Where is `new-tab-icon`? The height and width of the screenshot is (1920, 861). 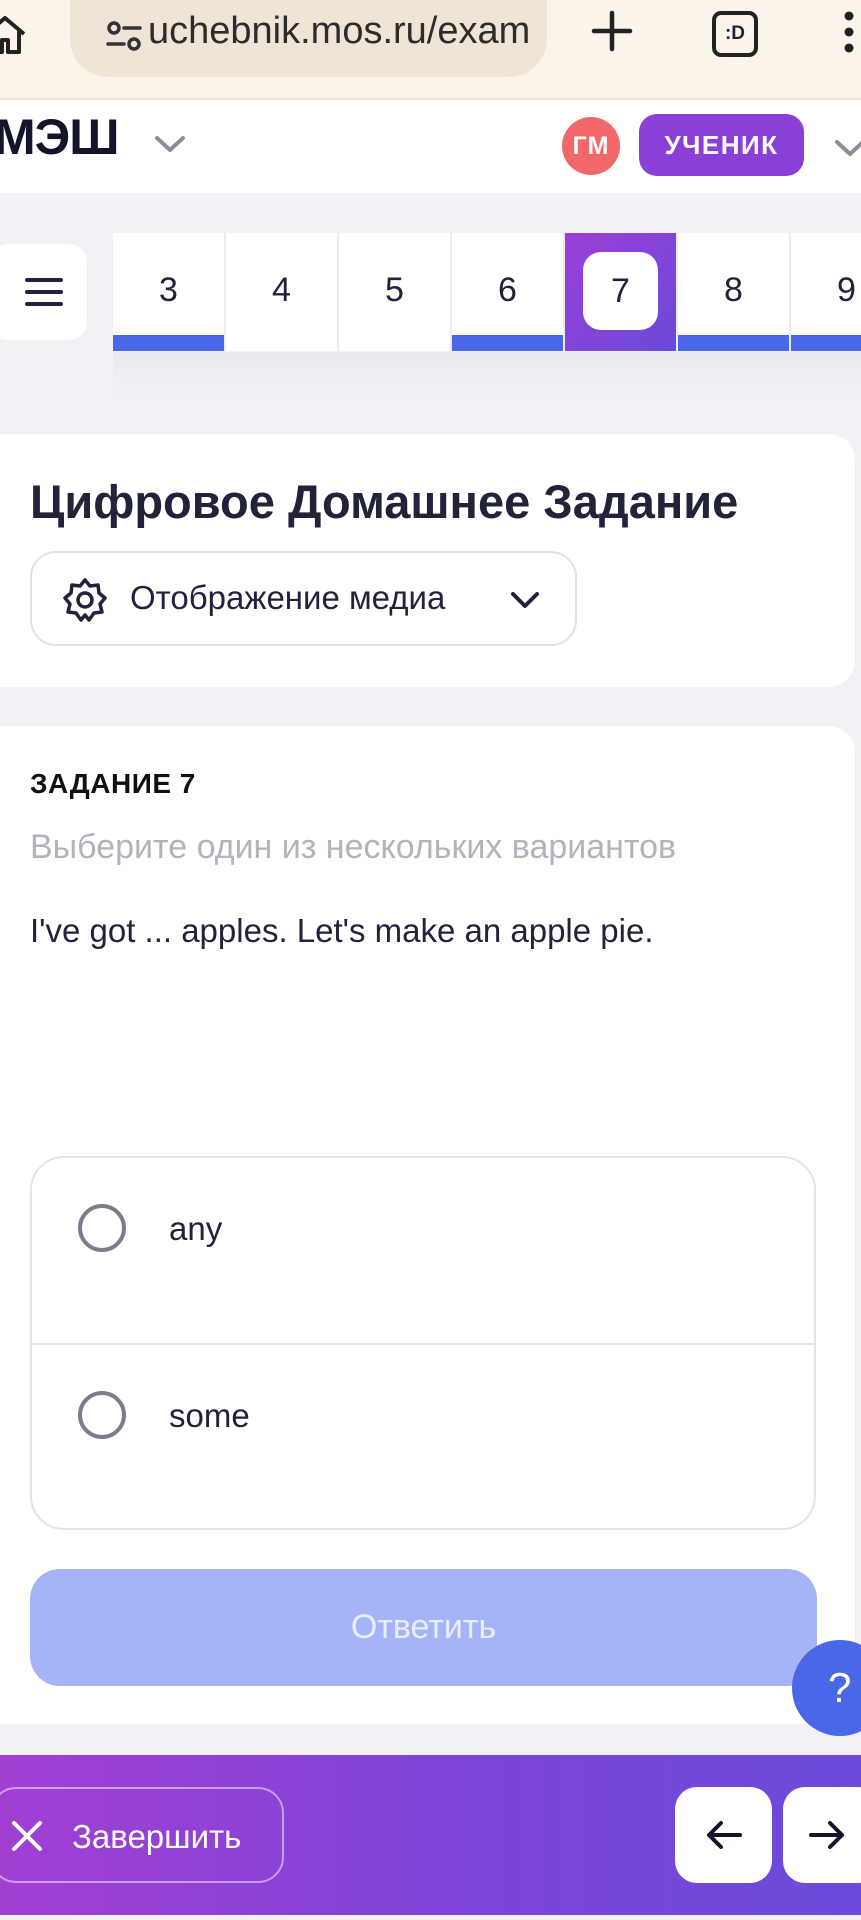
new-tab-icon is located at coordinates (612, 31).